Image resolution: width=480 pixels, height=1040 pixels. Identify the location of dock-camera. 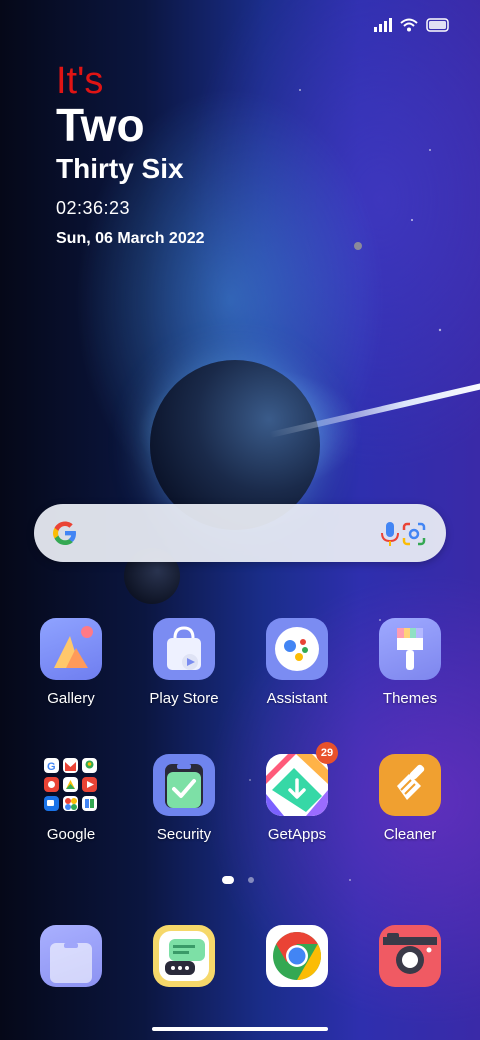
(410, 956).